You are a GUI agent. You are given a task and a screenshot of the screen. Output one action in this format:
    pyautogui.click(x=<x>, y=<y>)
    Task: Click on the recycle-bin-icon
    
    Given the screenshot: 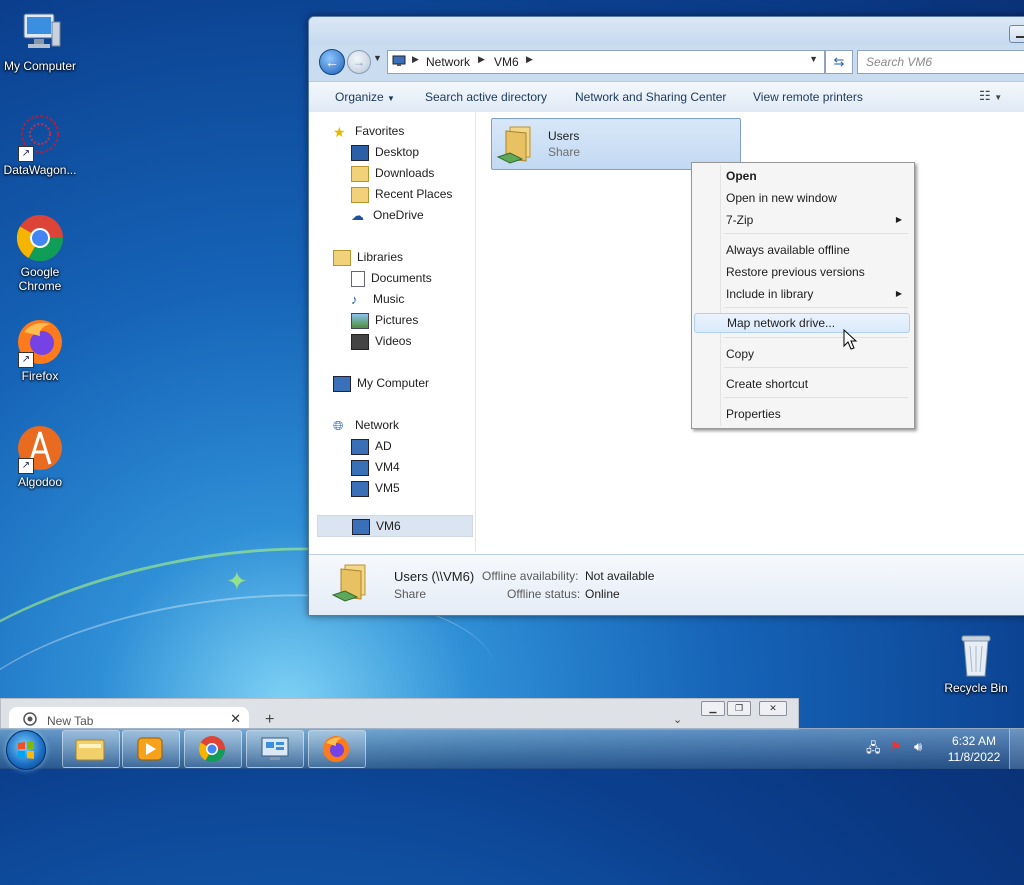 What is the action you would take?
    pyautogui.click(x=976, y=654)
    